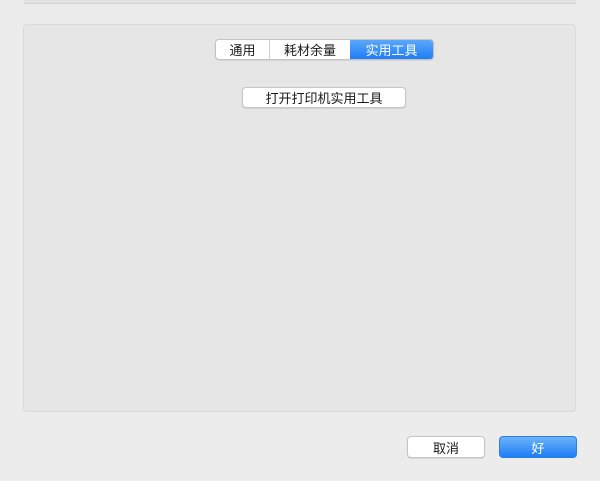 The image size is (600, 481). Describe the element at coordinates (538, 447) in the screenshot. I see `ok-button: 好` at that location.